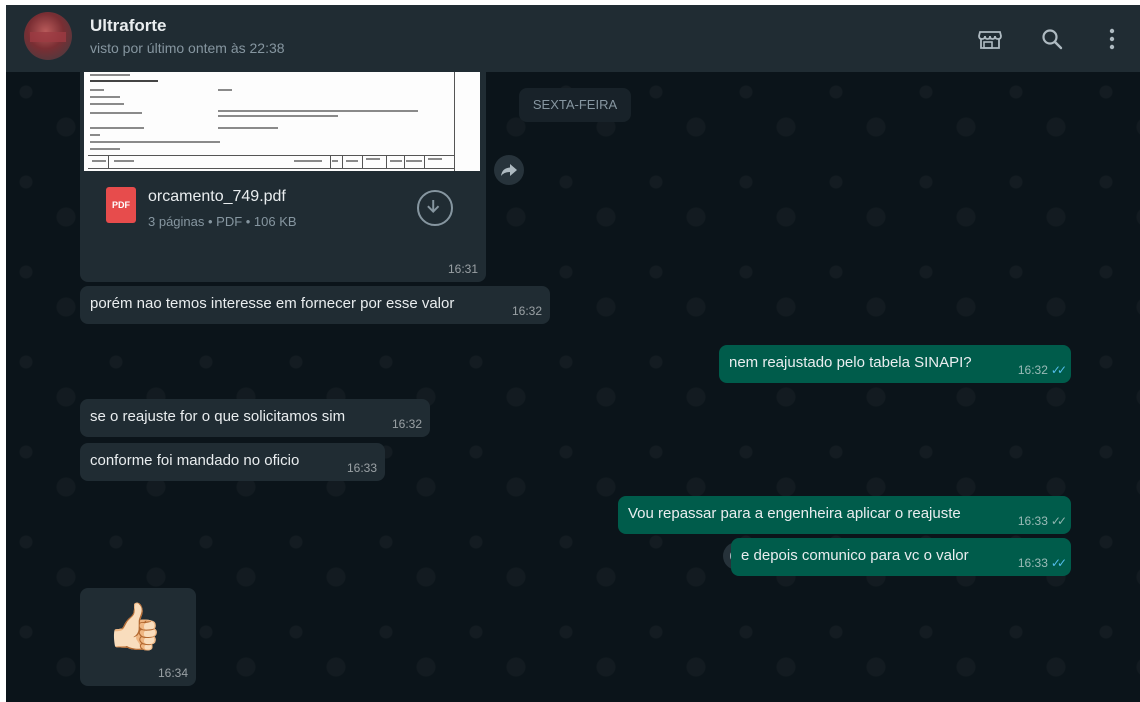  What do you see at coordinates (217, 197) in the screenshot?
I see `file-name: orcamento_749.pdf` at bounding box center [217, 197].